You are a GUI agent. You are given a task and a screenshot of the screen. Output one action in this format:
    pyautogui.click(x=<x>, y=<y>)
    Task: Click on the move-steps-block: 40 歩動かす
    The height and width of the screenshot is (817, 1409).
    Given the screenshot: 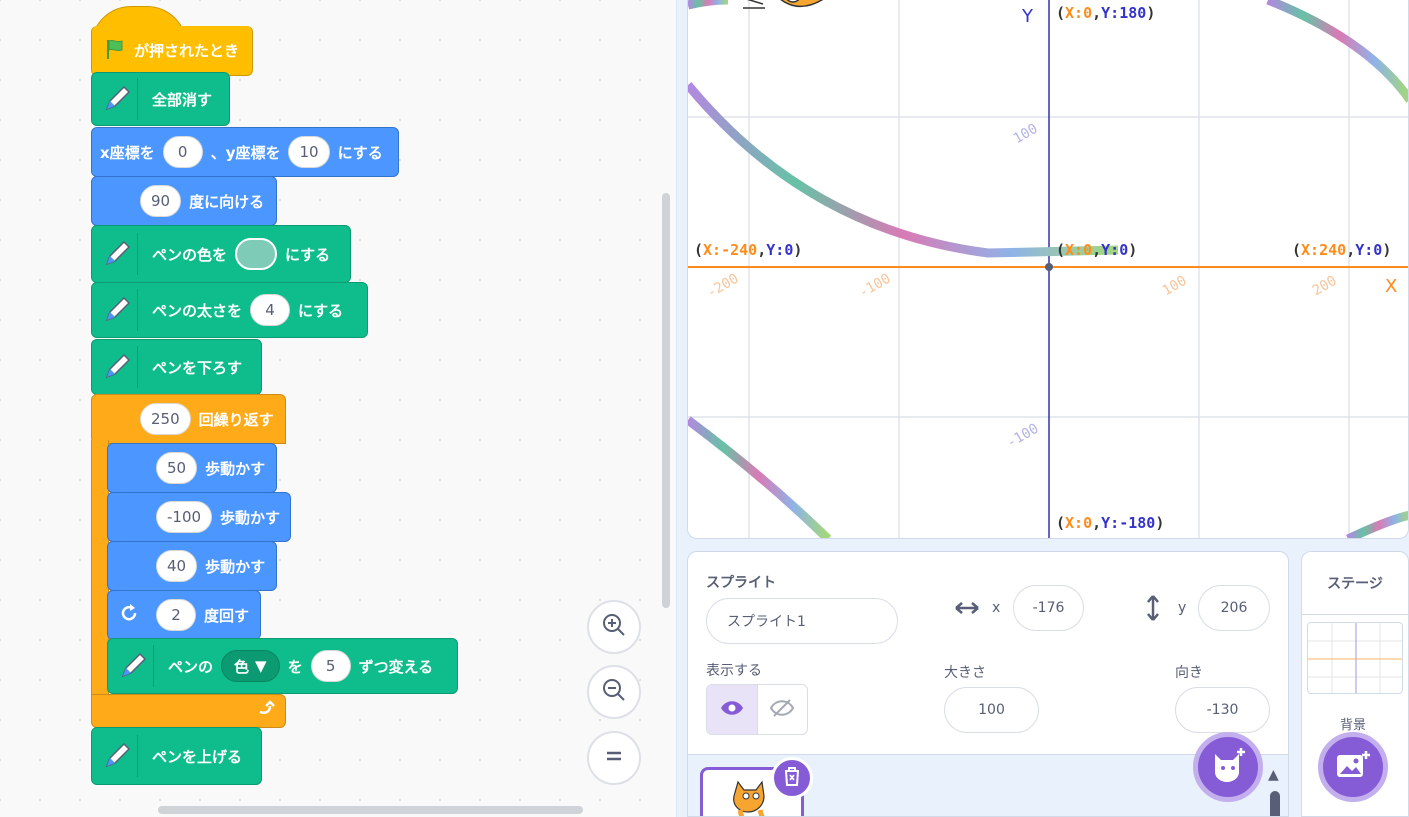 What is the action you would take?
    pyautogui.click(x=192, y=566)
    